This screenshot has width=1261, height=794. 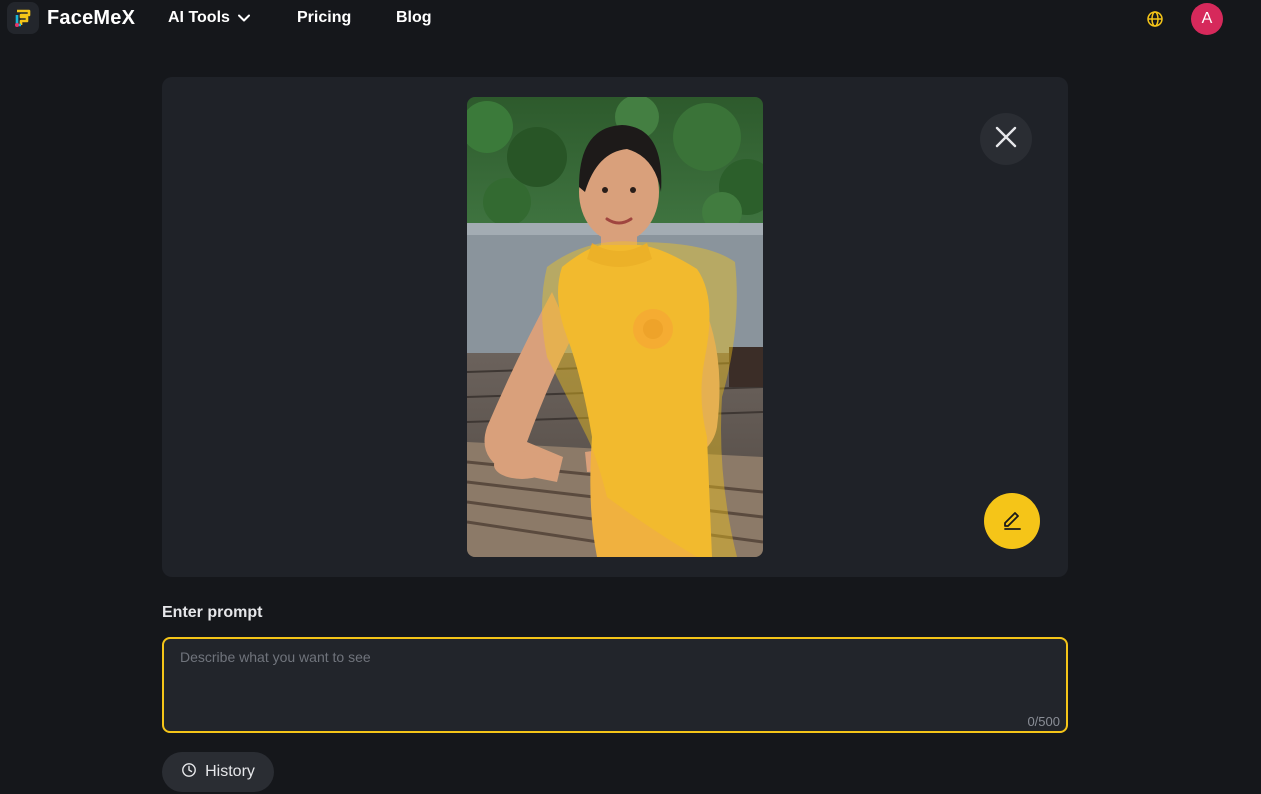 I want to click on pencil-icon, so click(x=1012, y=521).